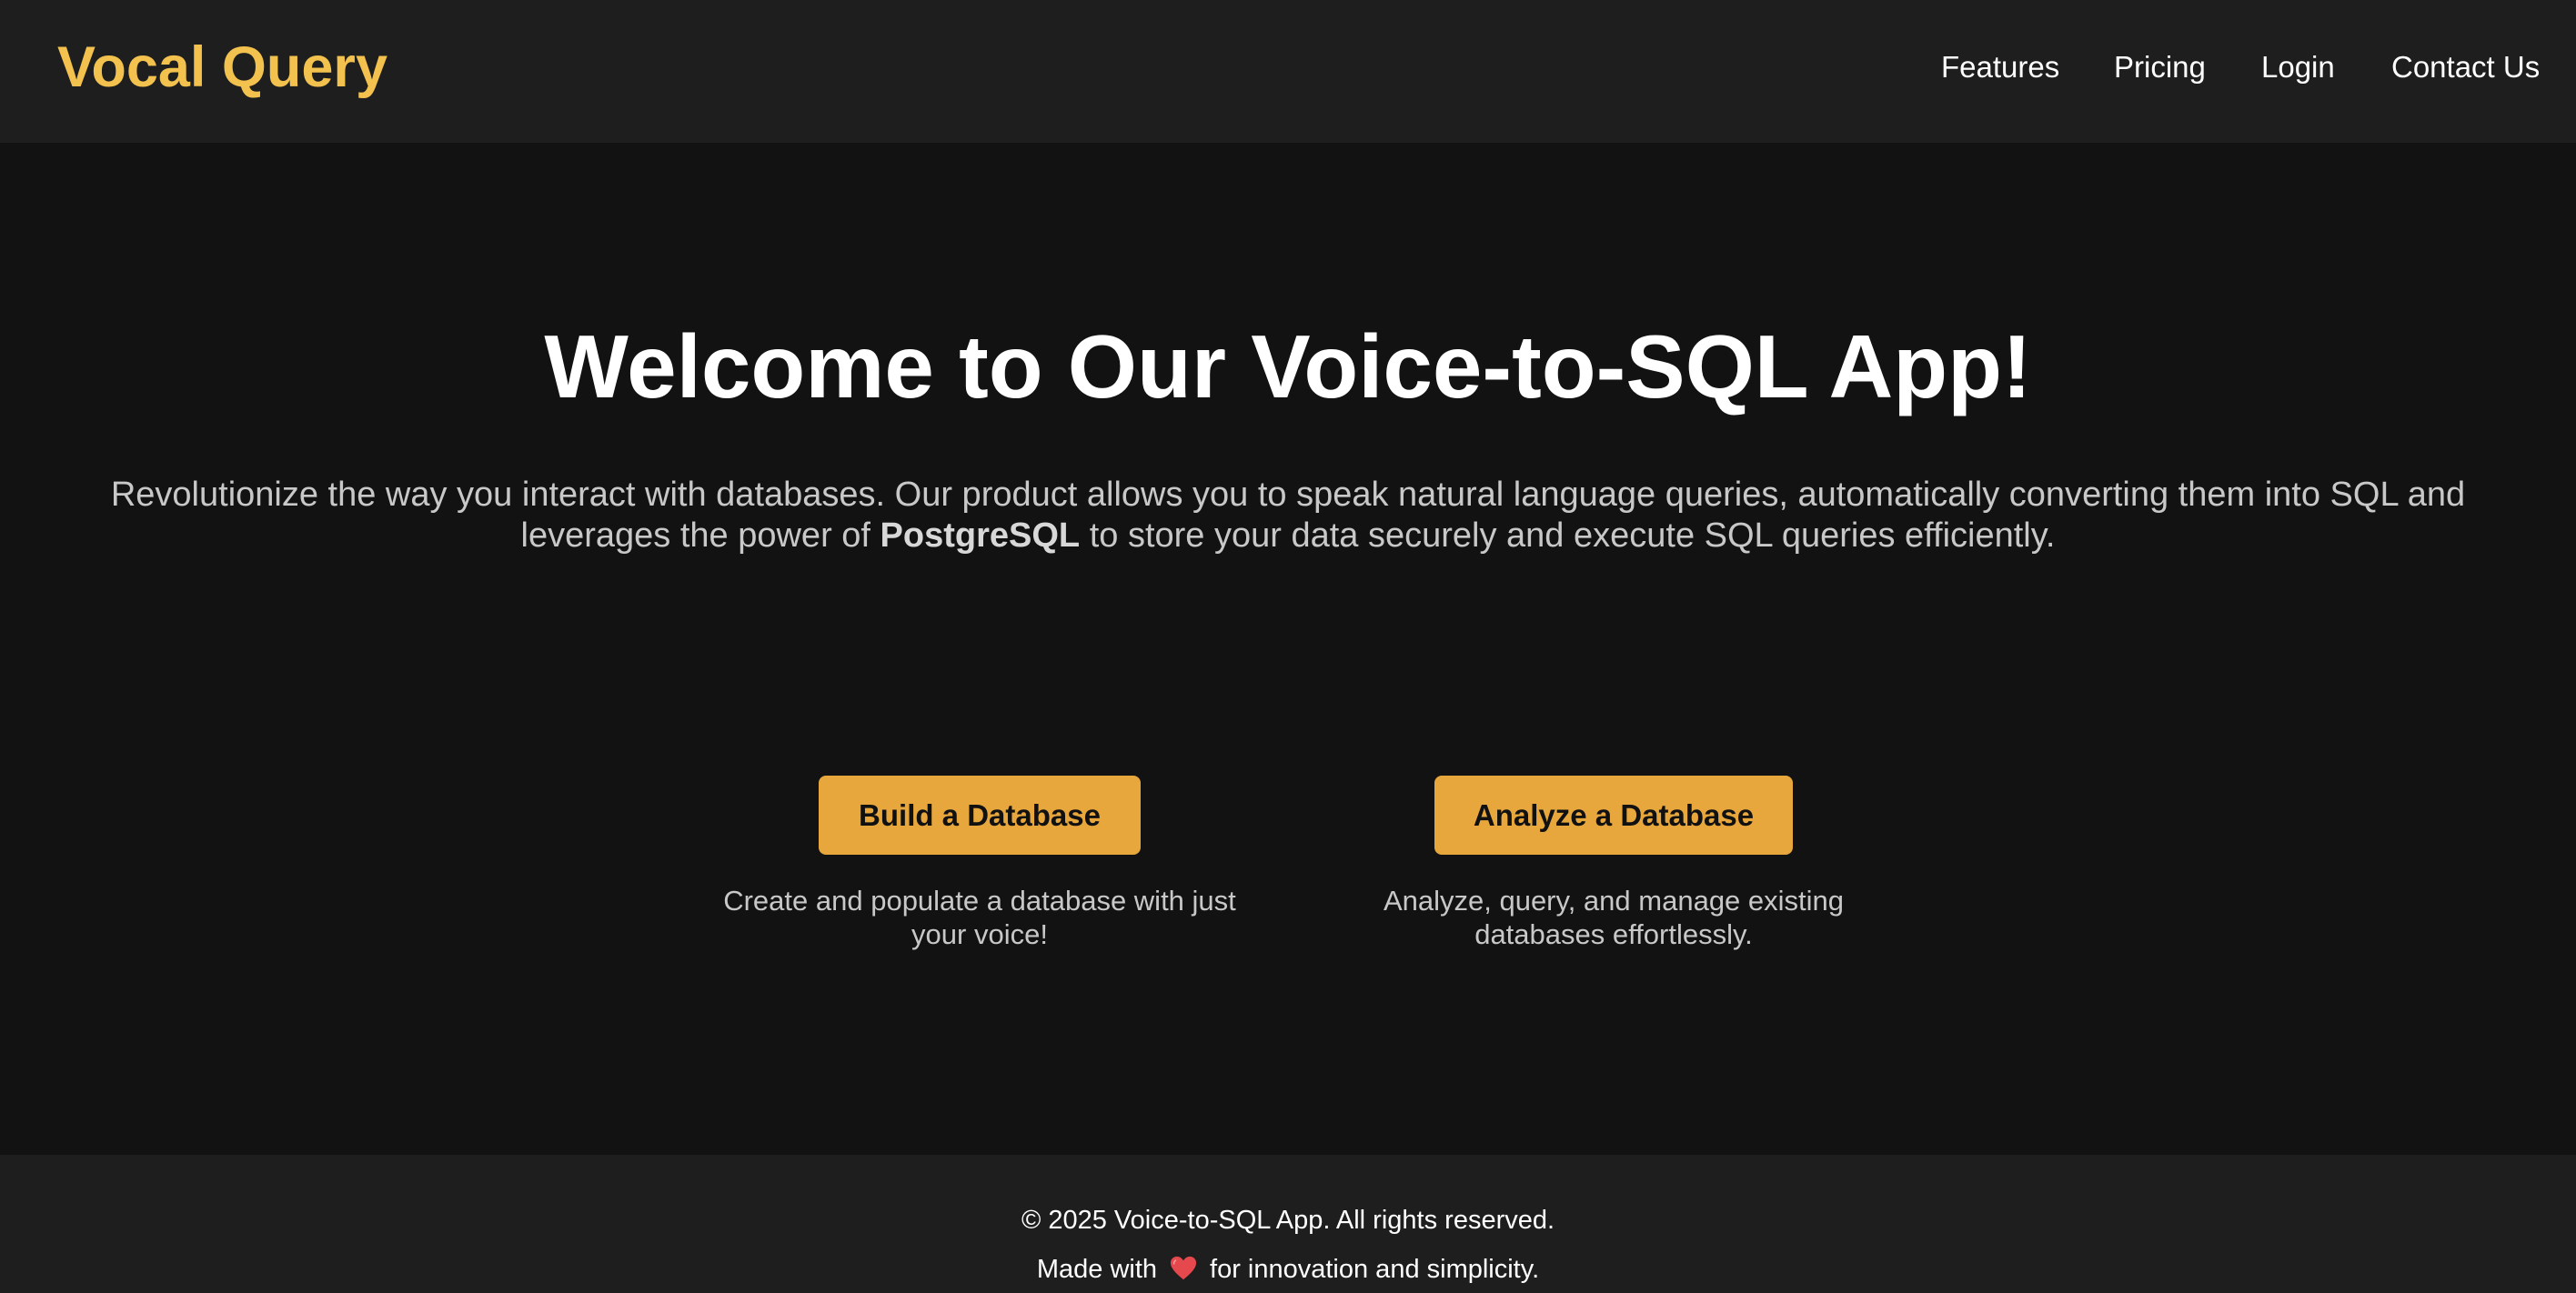 This screenshot has width=2576, height=1293. I want to click on analyze-database-button: Analyze a Database, so click(1613, 815).